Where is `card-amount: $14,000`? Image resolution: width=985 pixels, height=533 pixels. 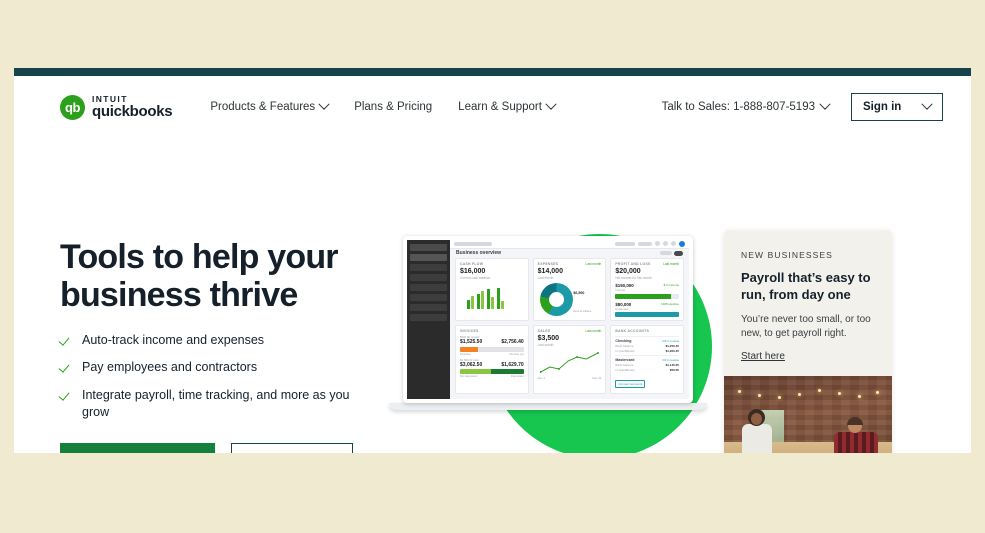
card-amount: $14,000 is located at coordinates (550, 271).